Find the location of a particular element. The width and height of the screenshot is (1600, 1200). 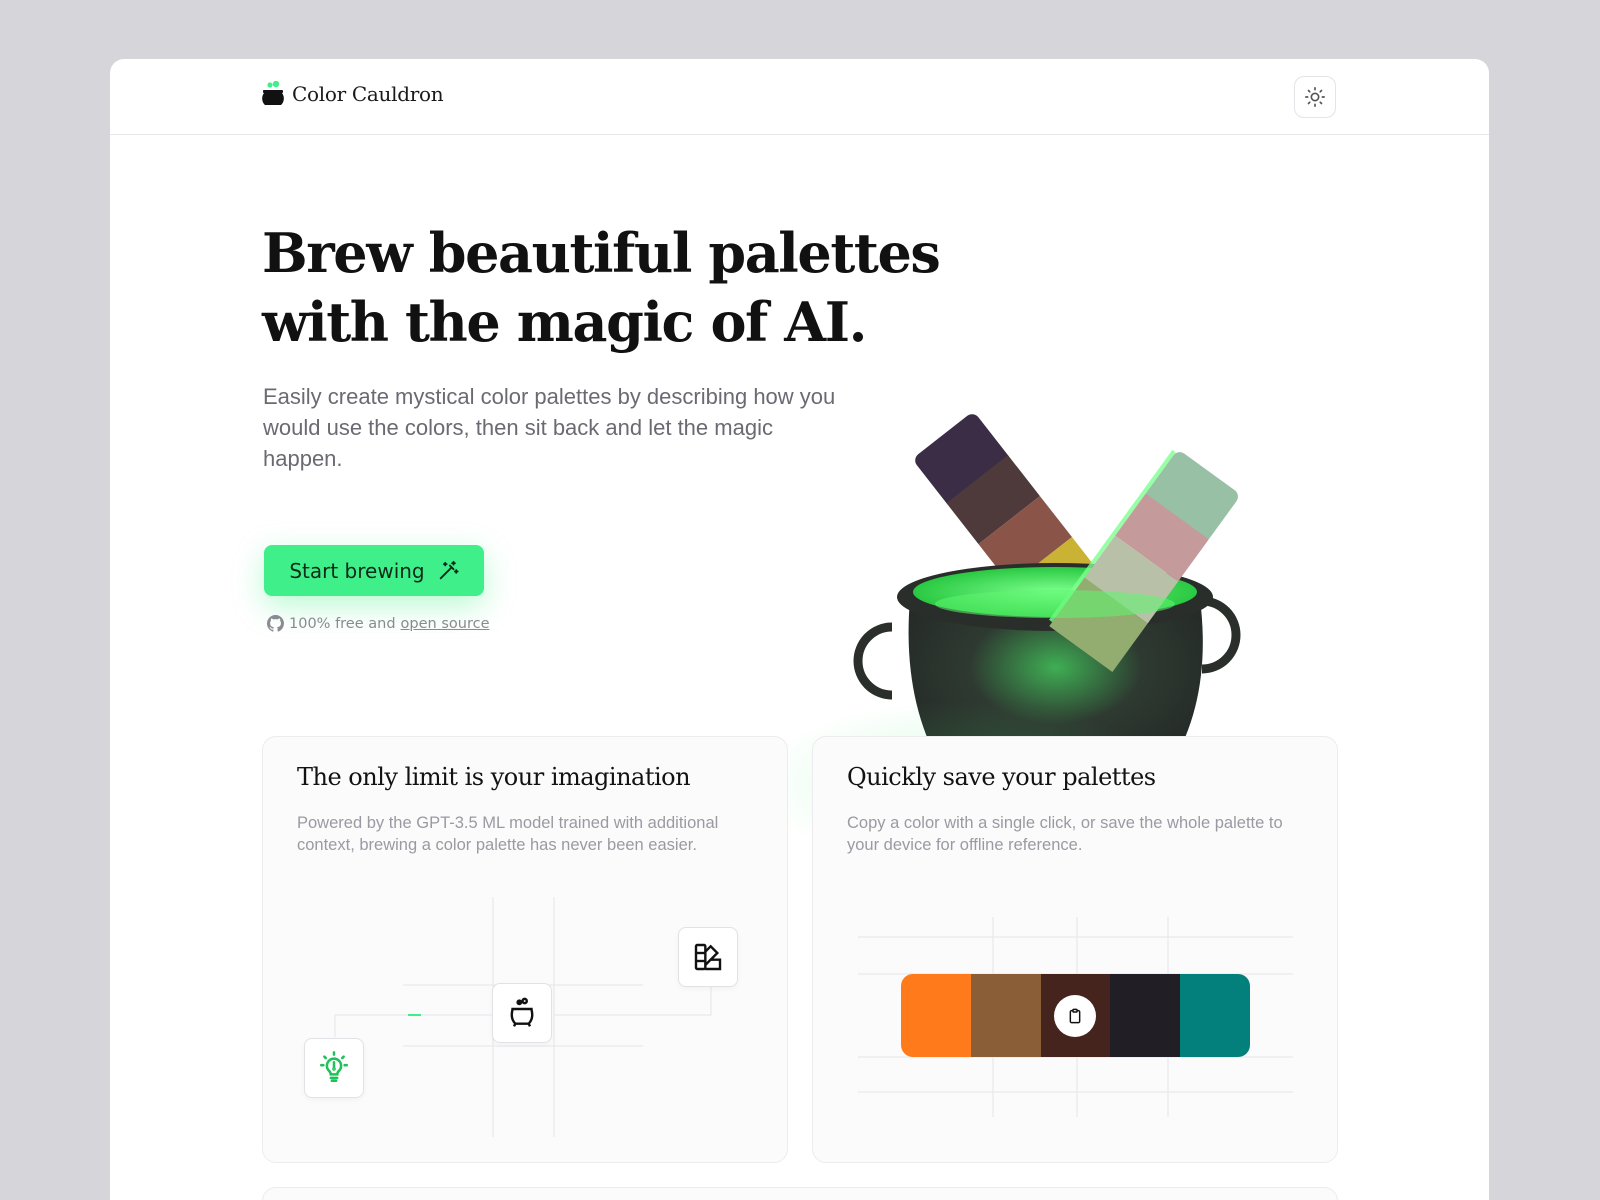

swatch-book-icon is located at coordinates (708, 957).